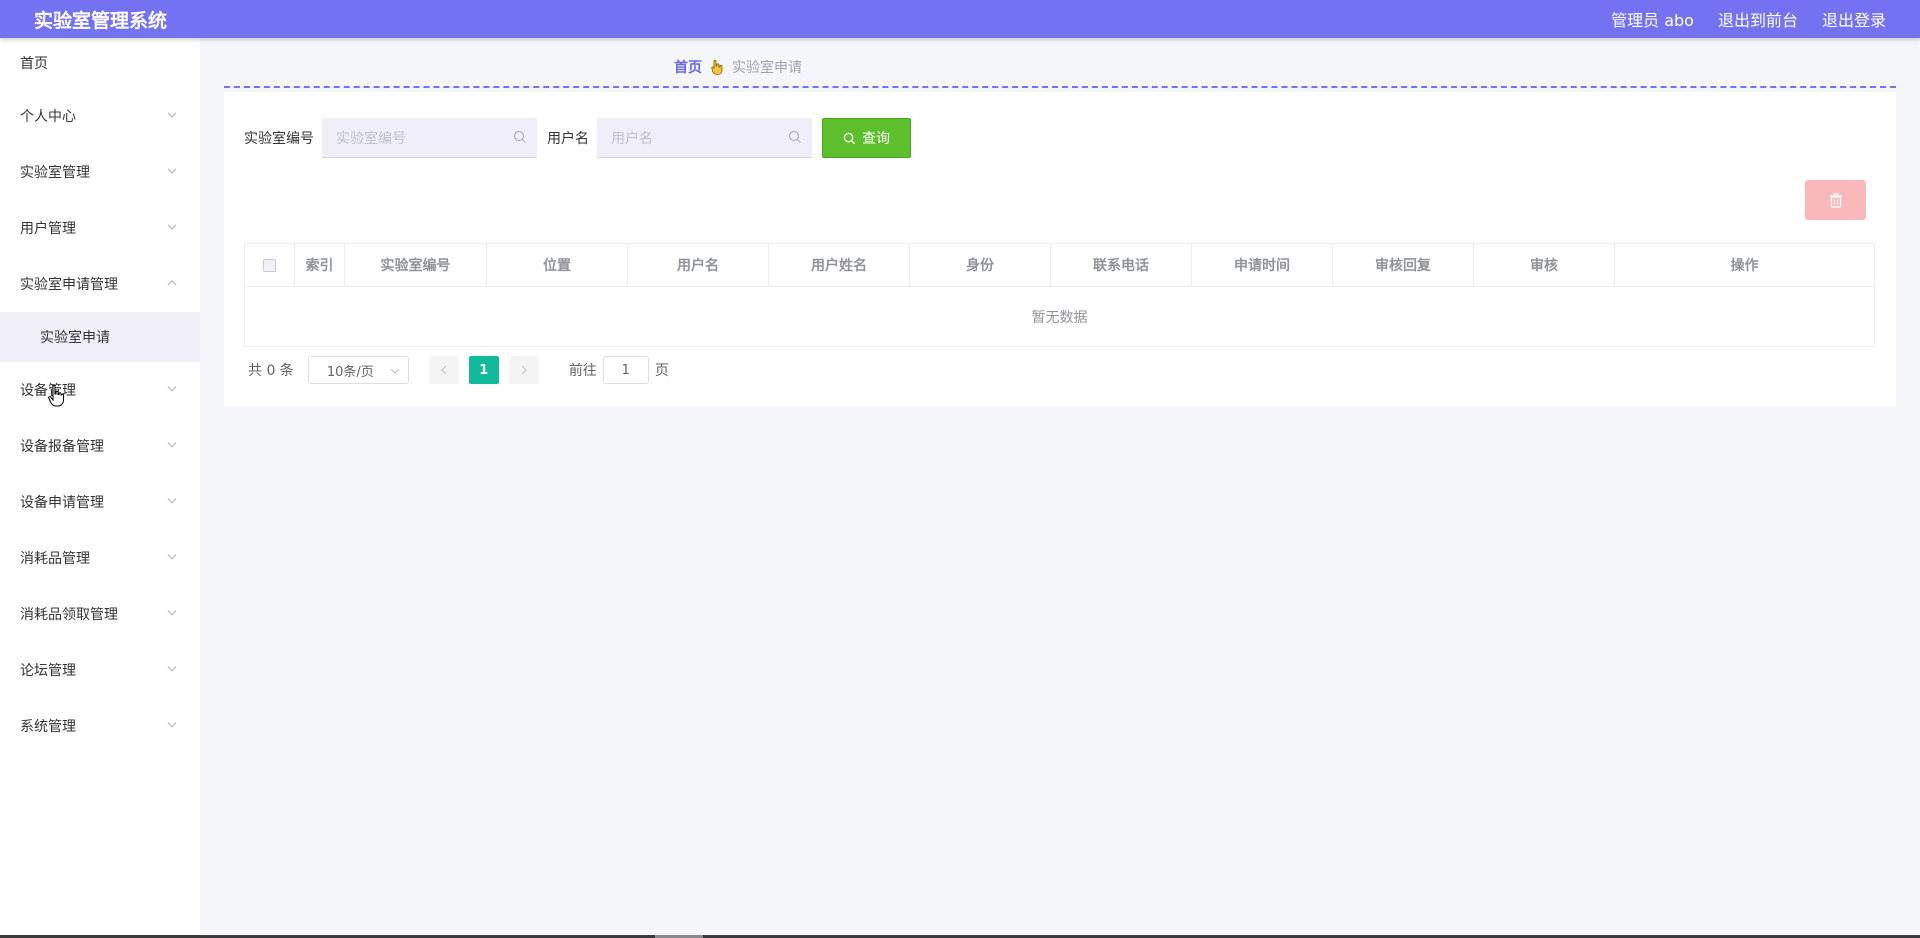 Image resolution: width=1920 pixels, height=938 pixels. What do you see at coordinates (48, 671) in the screenshot?
I see `sidebar-item-label: 论坛管理` at bounding box center [48, 671].